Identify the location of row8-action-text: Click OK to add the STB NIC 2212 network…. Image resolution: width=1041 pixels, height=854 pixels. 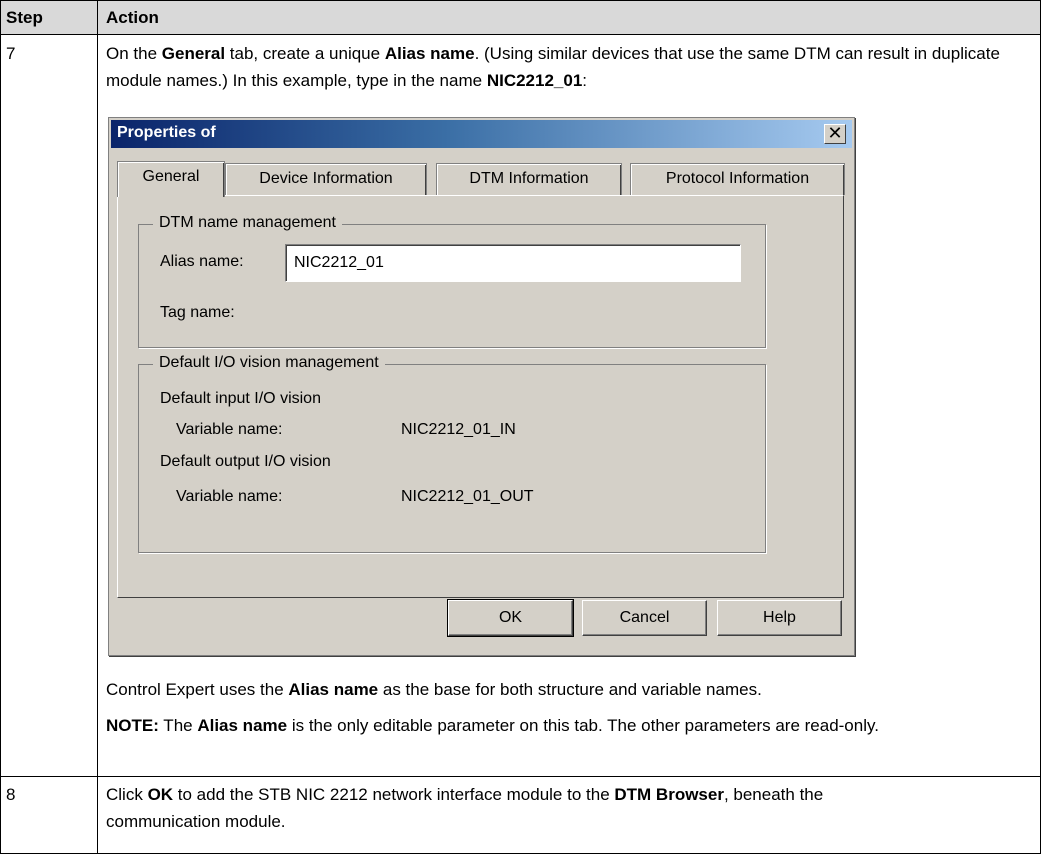
(465, 808).